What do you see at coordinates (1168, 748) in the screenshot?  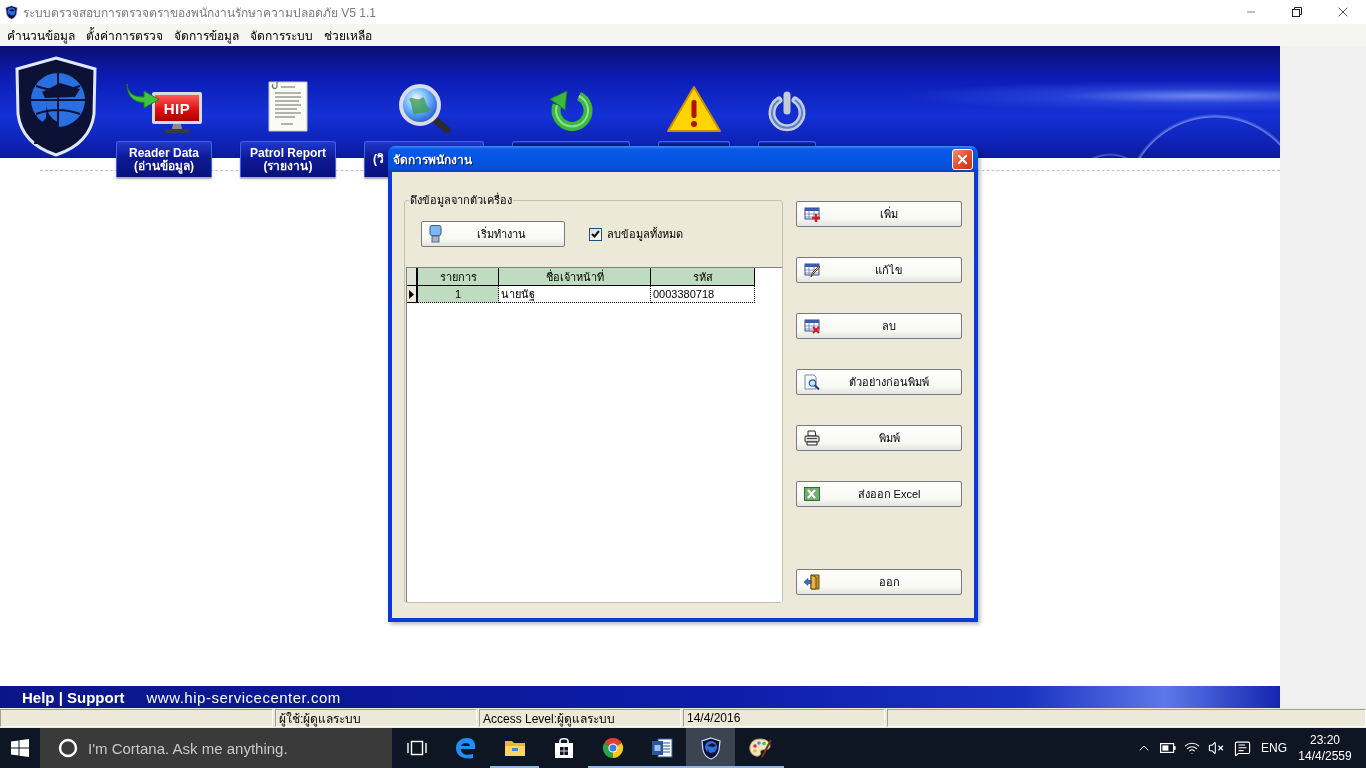 I see `battery-icon` at bounding box center [1168, 748].